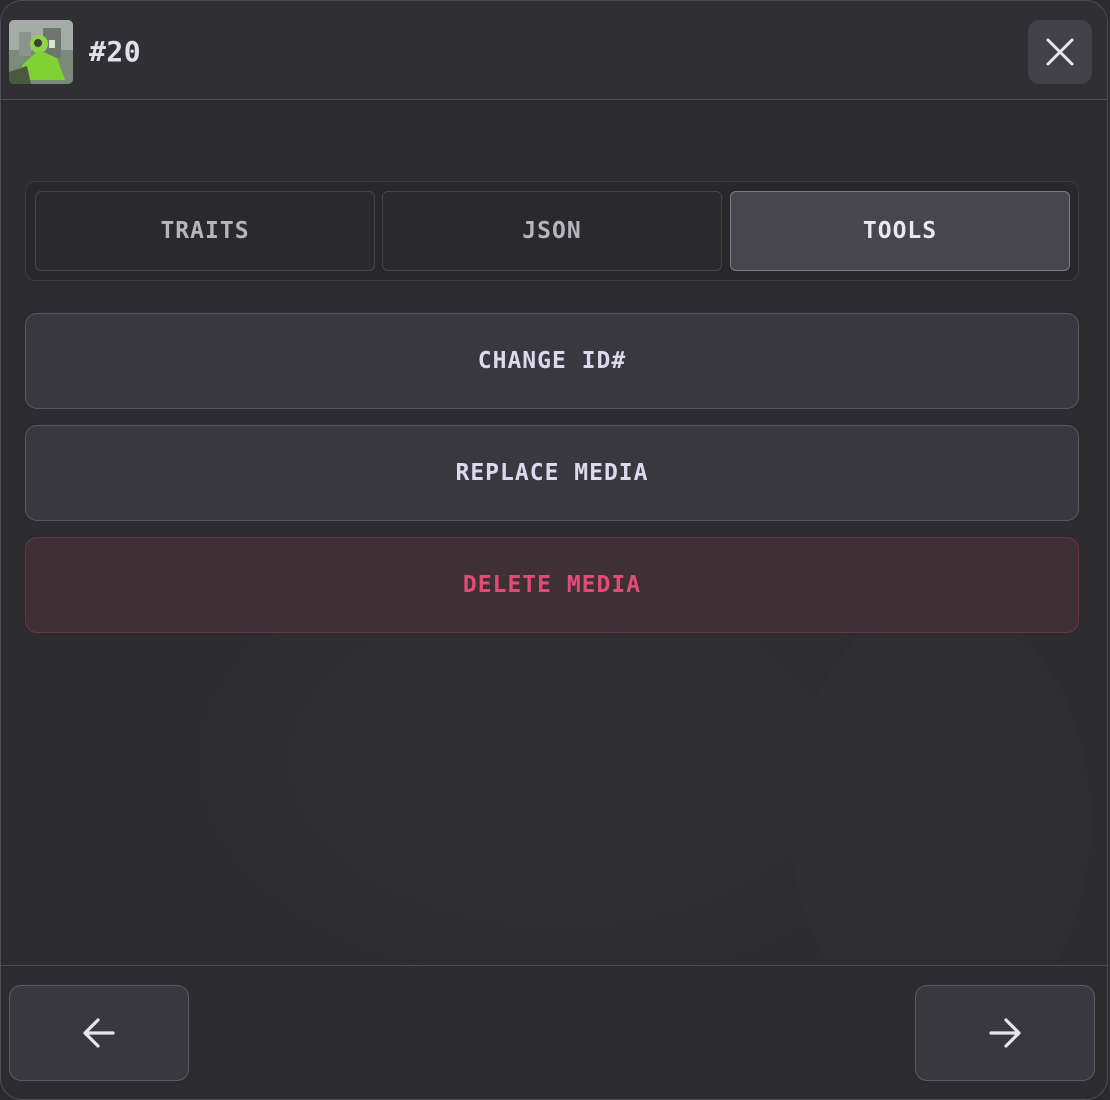 Image resolution: width=1110 pixels, height=1100 pixels. I want to click on tab-bar: TRAITS JSON TOOLS, so click(552, 231).